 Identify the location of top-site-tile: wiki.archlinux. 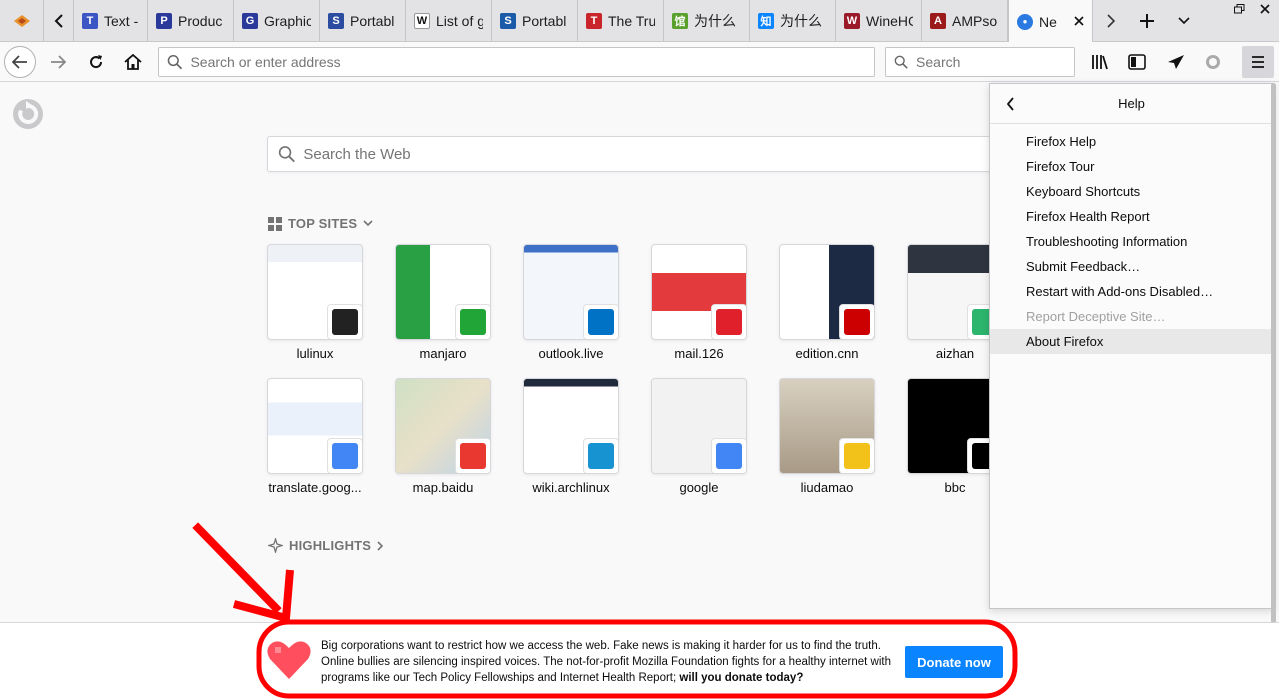
(571, 436).